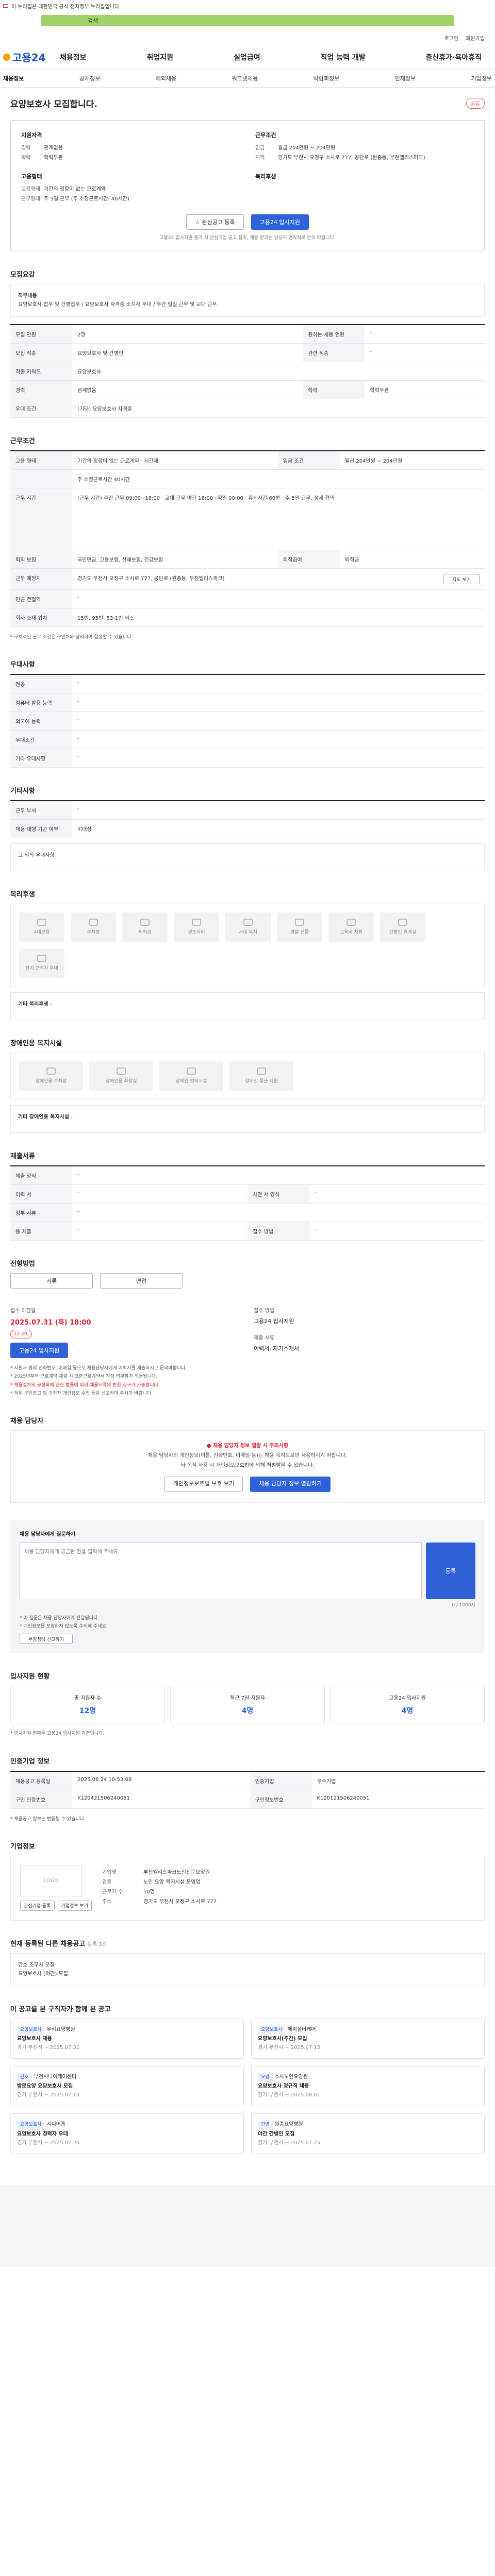 Image resolution: width=495 pixels, height=2576 pixels. Describe the element at coordinates (450, 1570) in the screenshot. I see `inquiry-send-button: 등록` at that location.